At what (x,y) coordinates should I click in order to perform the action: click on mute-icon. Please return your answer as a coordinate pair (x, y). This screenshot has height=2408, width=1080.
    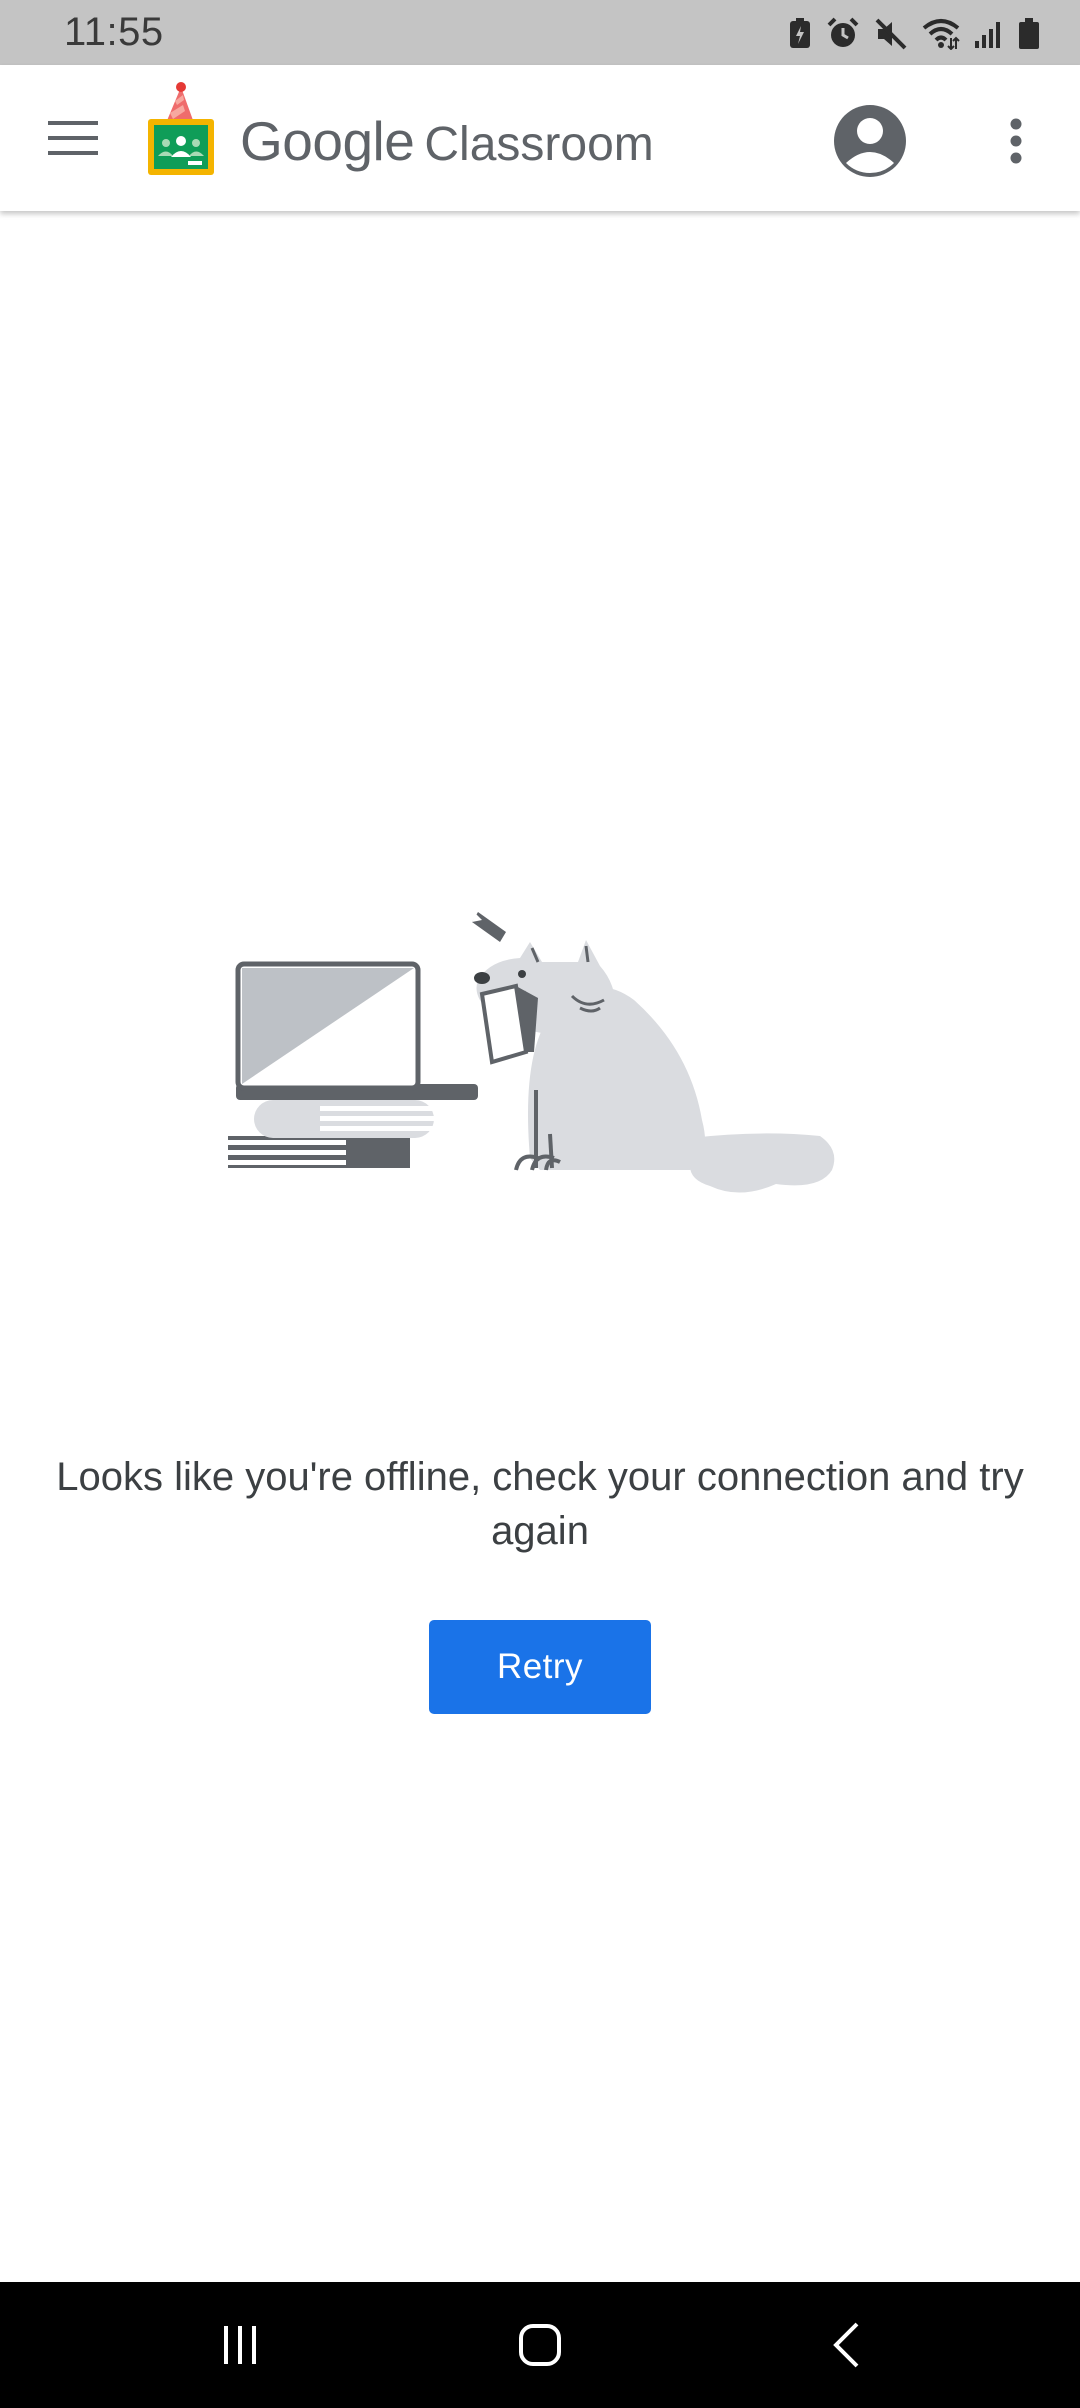
    Looking at the image, I should click on (891, 34).